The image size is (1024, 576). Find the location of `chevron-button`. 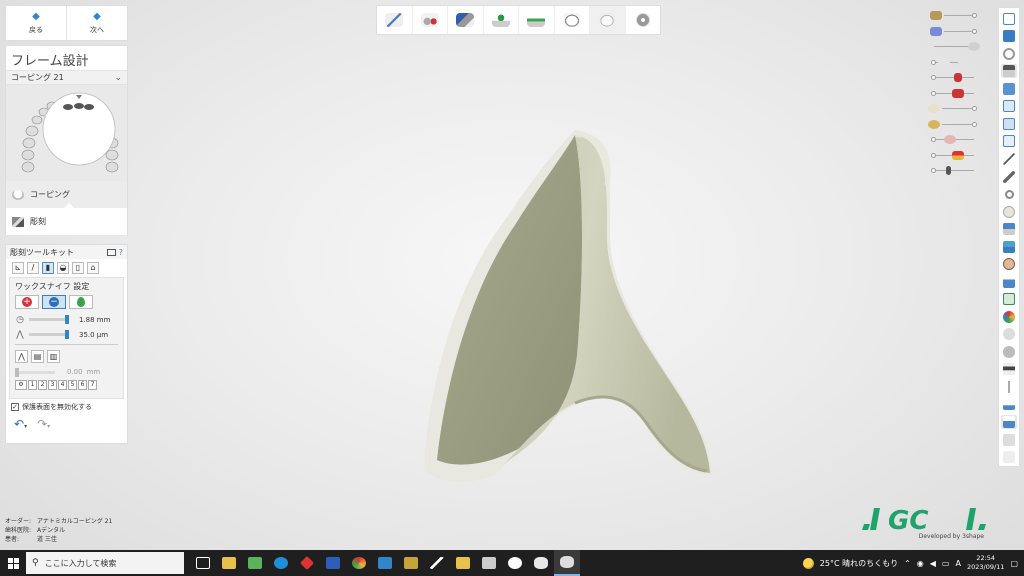

chevron-button is located at coordinates (1009, 369).